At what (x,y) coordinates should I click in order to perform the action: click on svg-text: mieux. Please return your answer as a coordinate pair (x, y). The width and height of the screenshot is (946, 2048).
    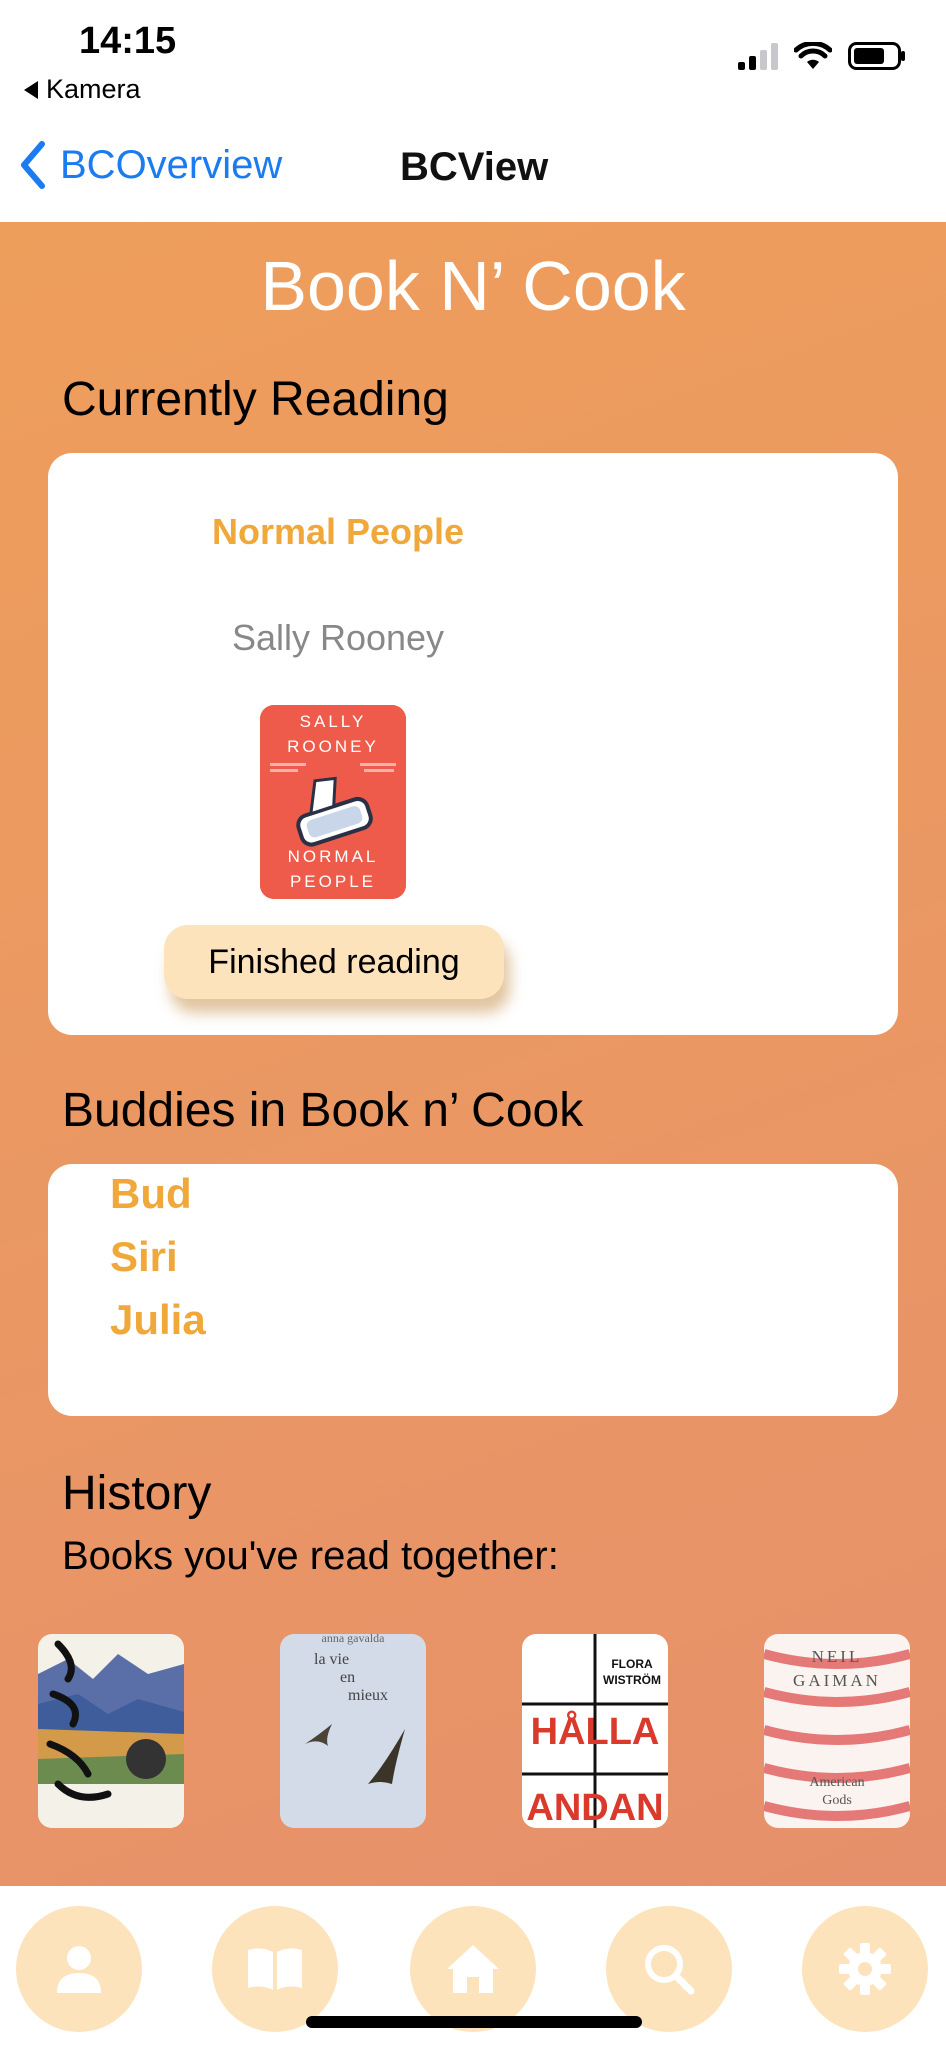
    Looking at the image, I should click on (368, 1695).